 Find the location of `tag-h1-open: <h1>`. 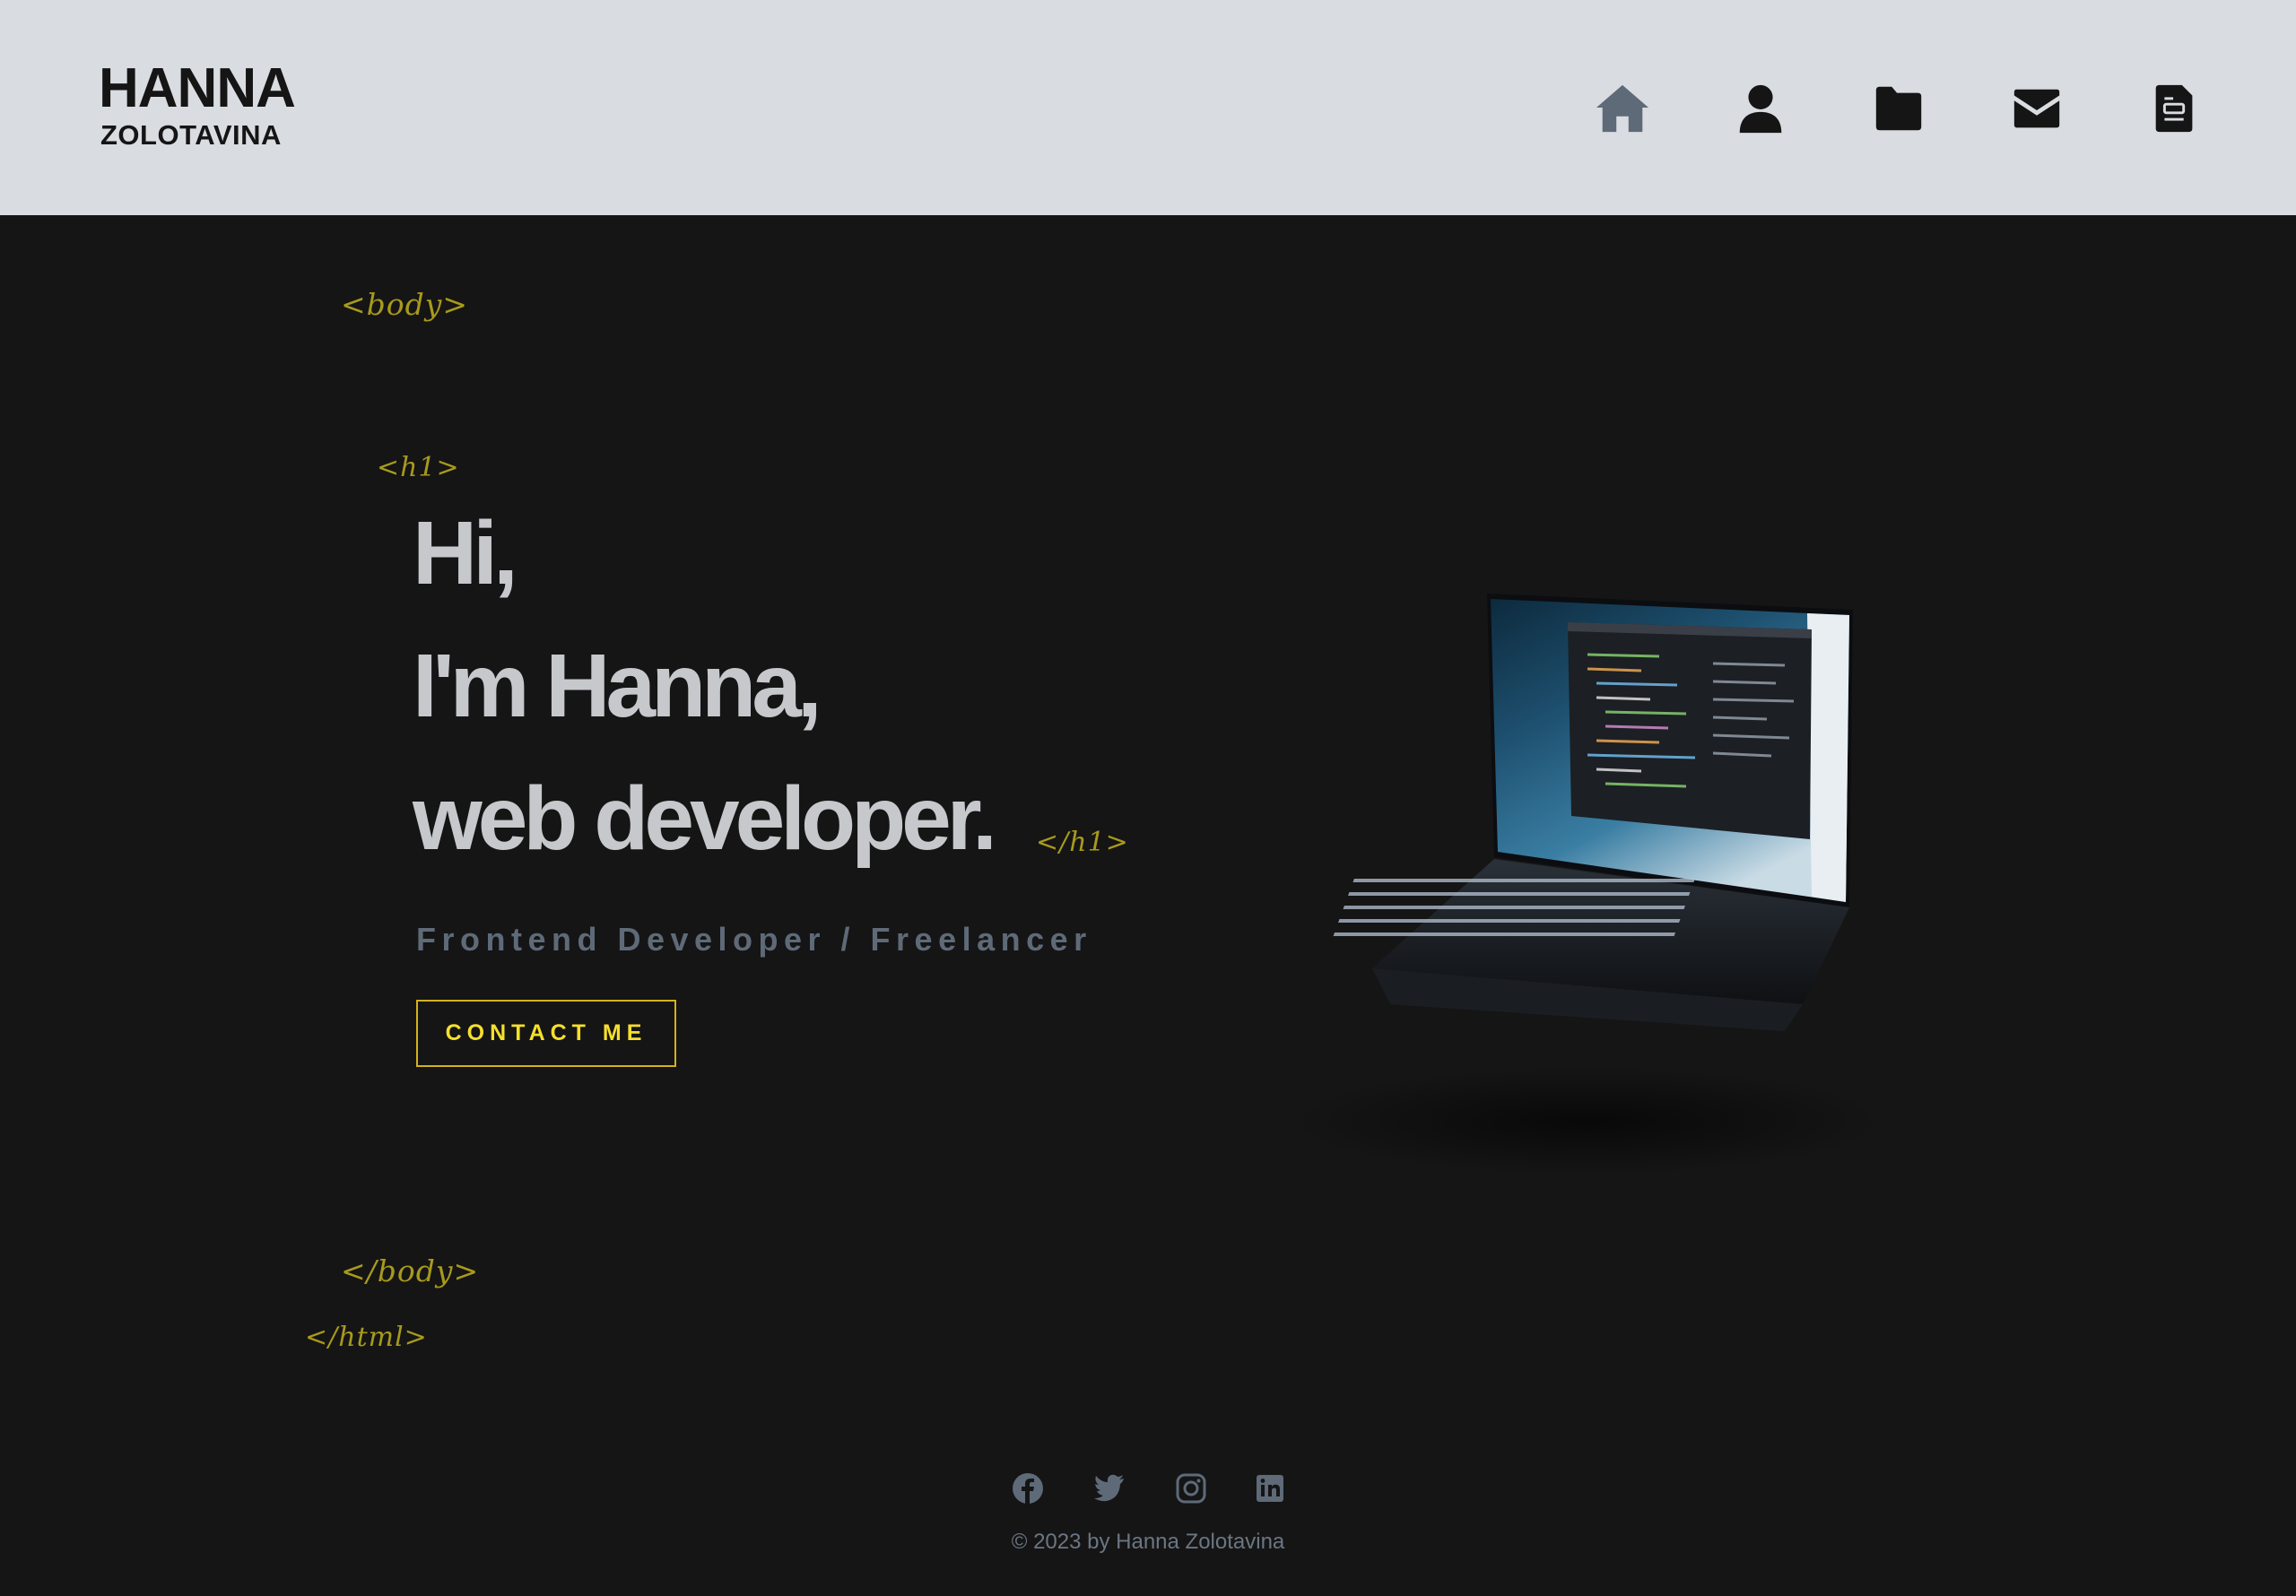

tag-h1-open: <h1> is located at coordinates (418, 467).